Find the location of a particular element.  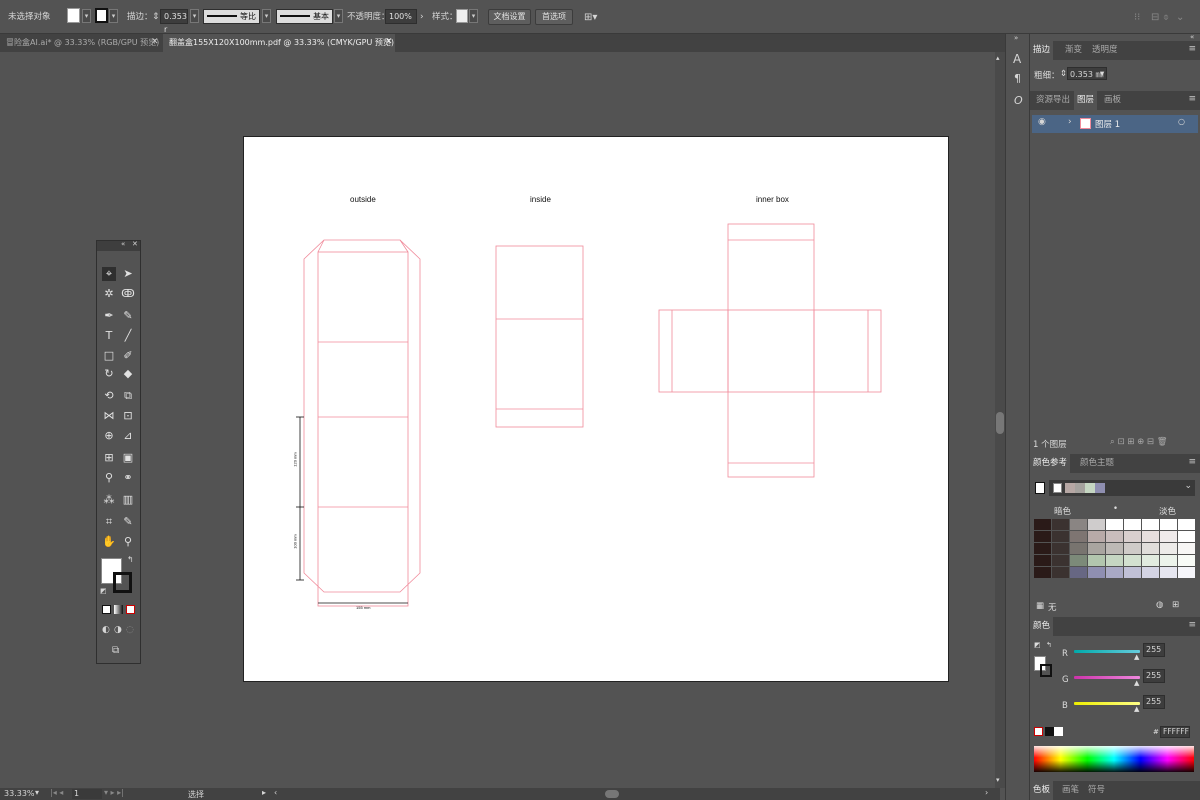

graph-tool-icon: ▥ is located at coordinates (128, 500).